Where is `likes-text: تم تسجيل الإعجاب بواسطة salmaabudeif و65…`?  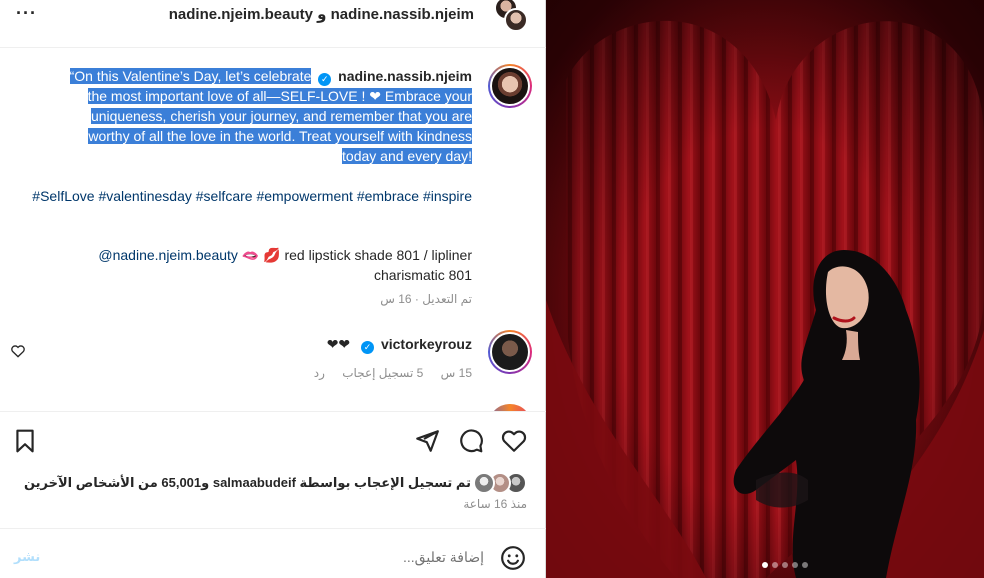
likes-text: تم تسجيل الإعجاب بواسطة salmaabudeif و65… is located at coordinates (247, 483).